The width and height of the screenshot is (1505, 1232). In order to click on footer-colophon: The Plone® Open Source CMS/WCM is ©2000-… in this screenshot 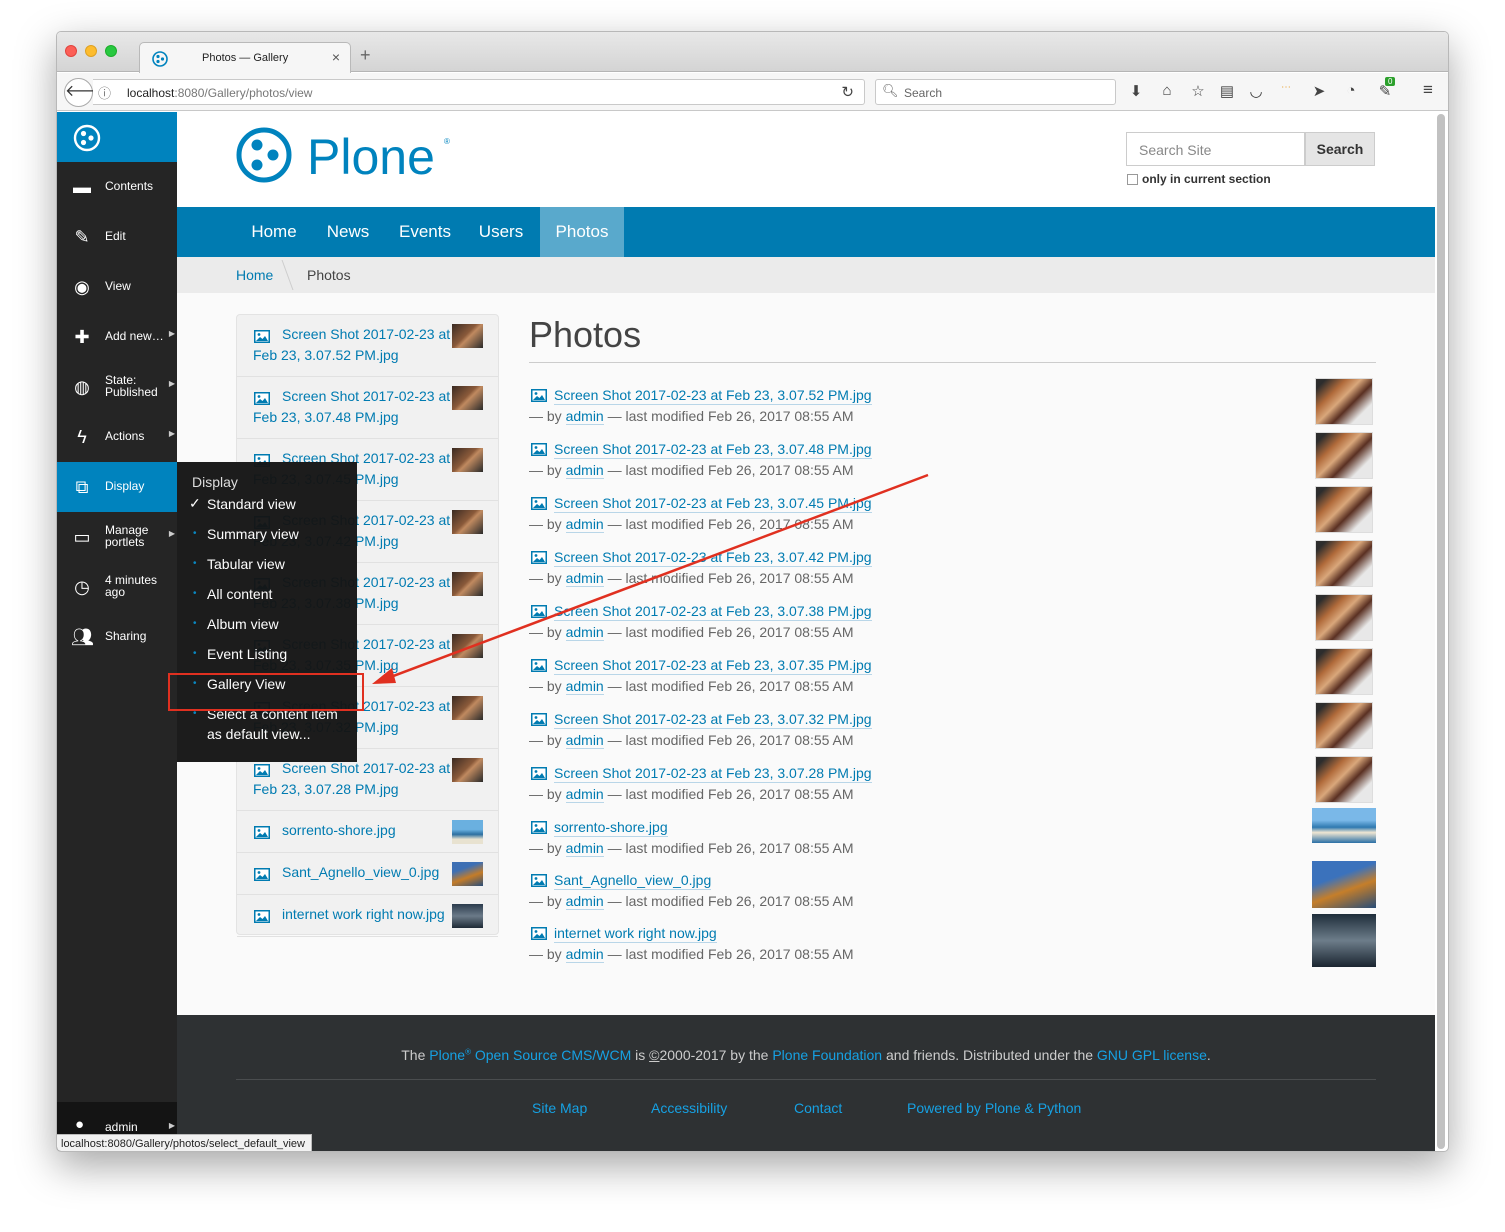, I will do `click(806, 1055)`.